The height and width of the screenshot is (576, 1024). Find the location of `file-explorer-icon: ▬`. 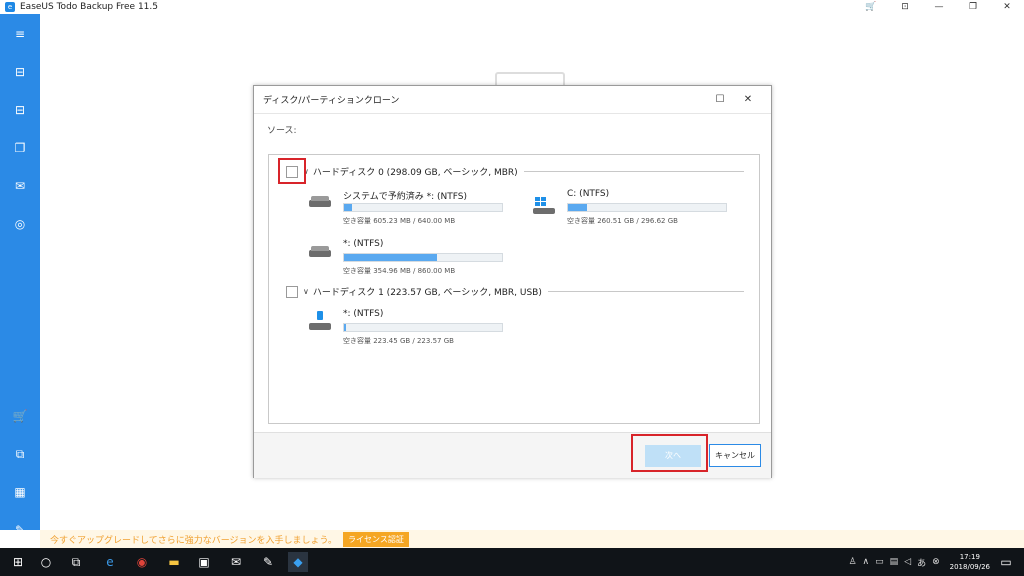

file-explorer-icon: ▬ is located at coordinates (174, 562).